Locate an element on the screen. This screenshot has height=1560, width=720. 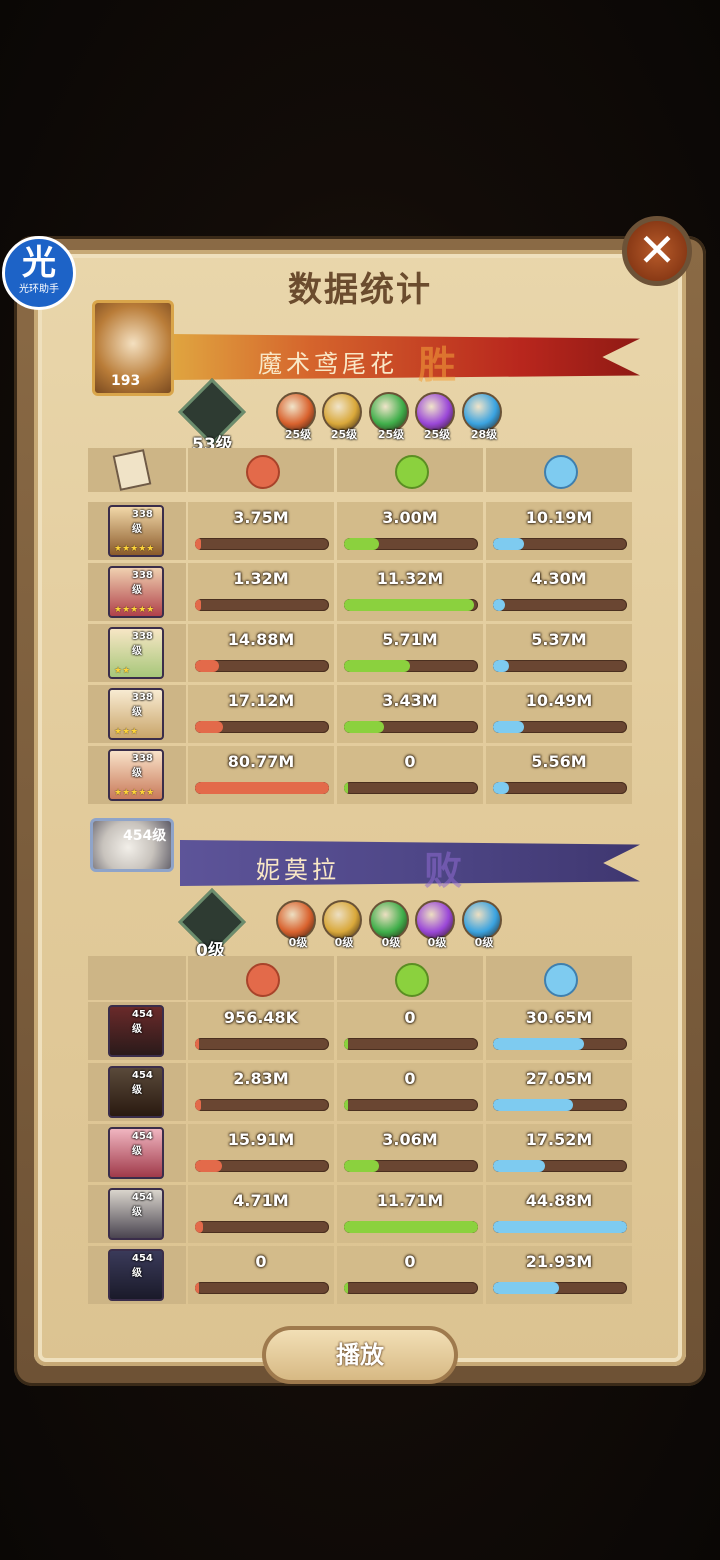
damage-icon is located at coordinates (263, 472).